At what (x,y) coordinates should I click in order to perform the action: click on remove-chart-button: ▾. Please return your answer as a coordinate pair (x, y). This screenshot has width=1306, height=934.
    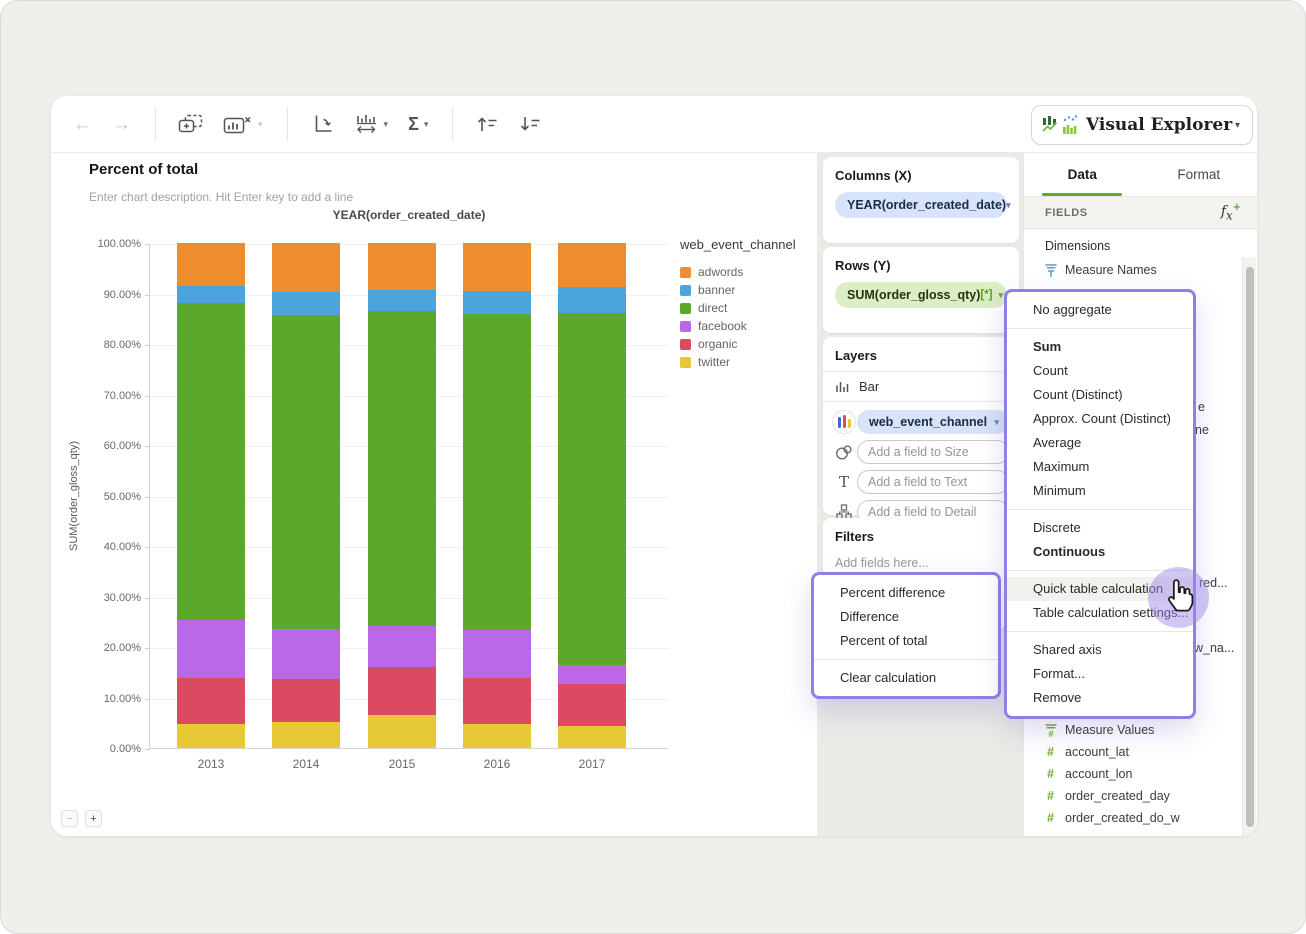
    Looking at the image, I should click on (243, 124).